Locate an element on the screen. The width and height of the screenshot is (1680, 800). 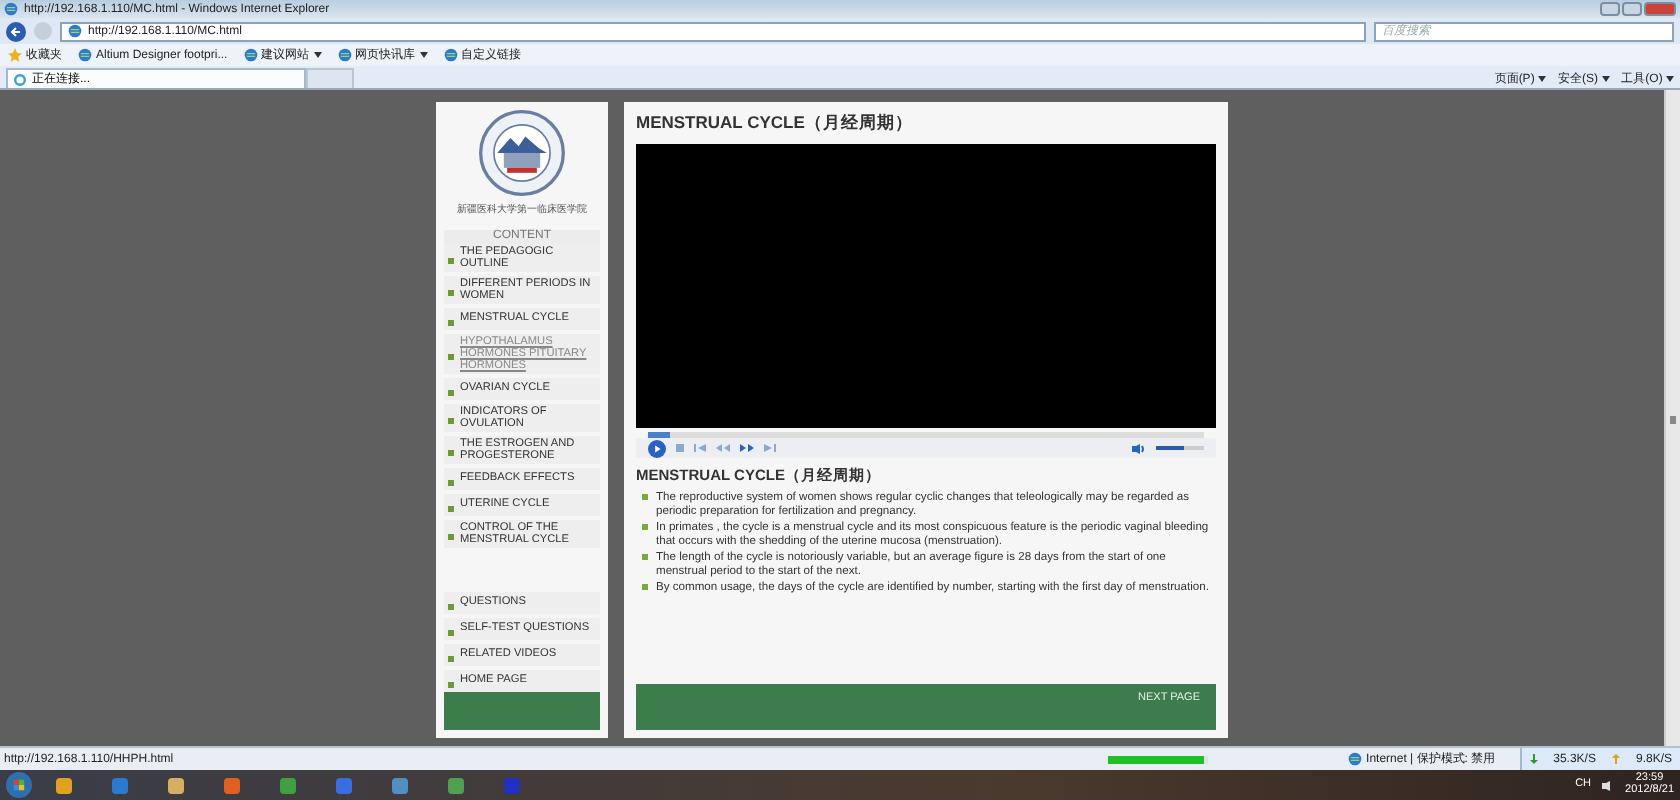
next-icon is located at coordinates (770, 448).